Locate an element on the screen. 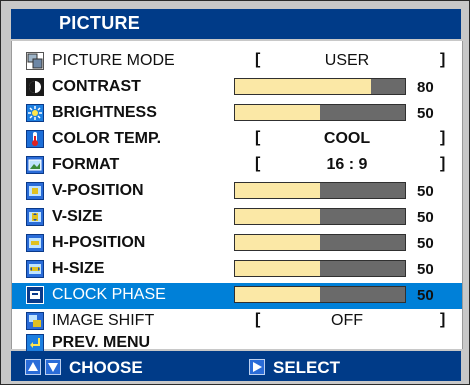 The image size is (470, 385). image-shift-bracket-right: ] is located at coordinates (443, 319).